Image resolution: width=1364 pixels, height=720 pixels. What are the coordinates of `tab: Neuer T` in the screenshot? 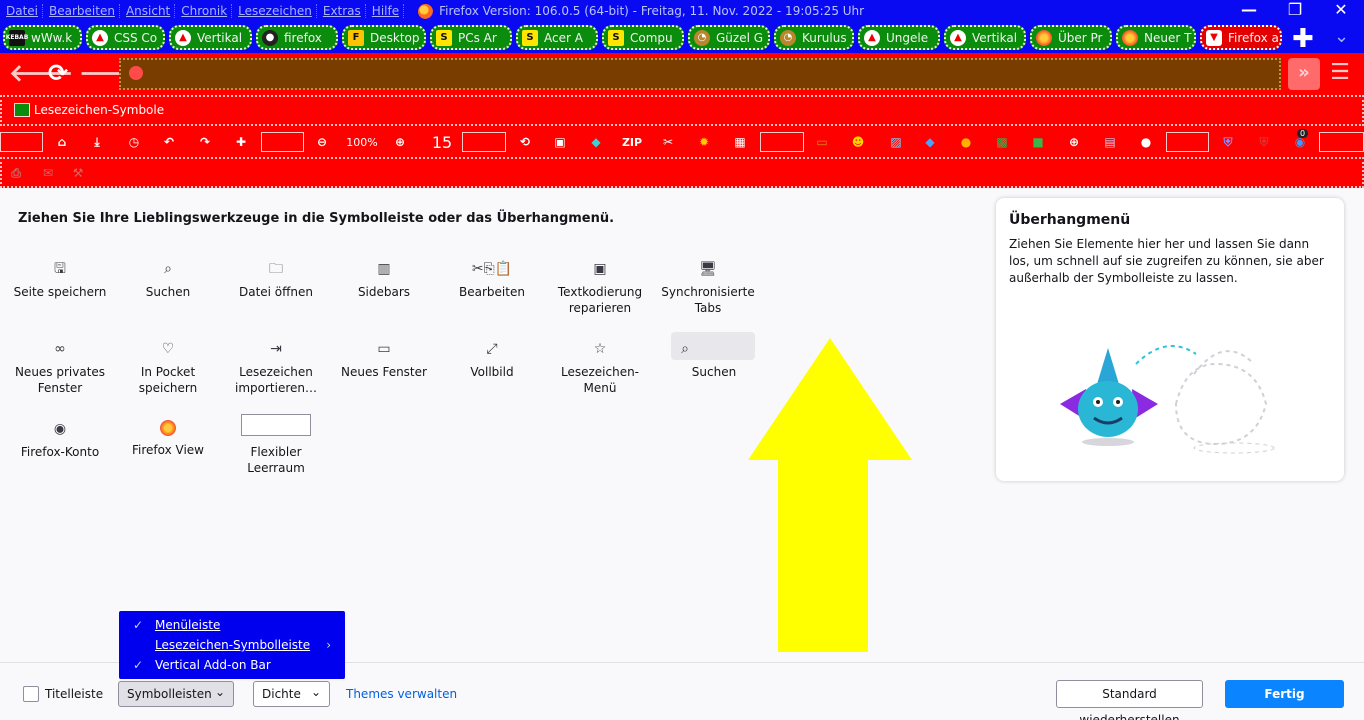 It's located at (1156, 37).